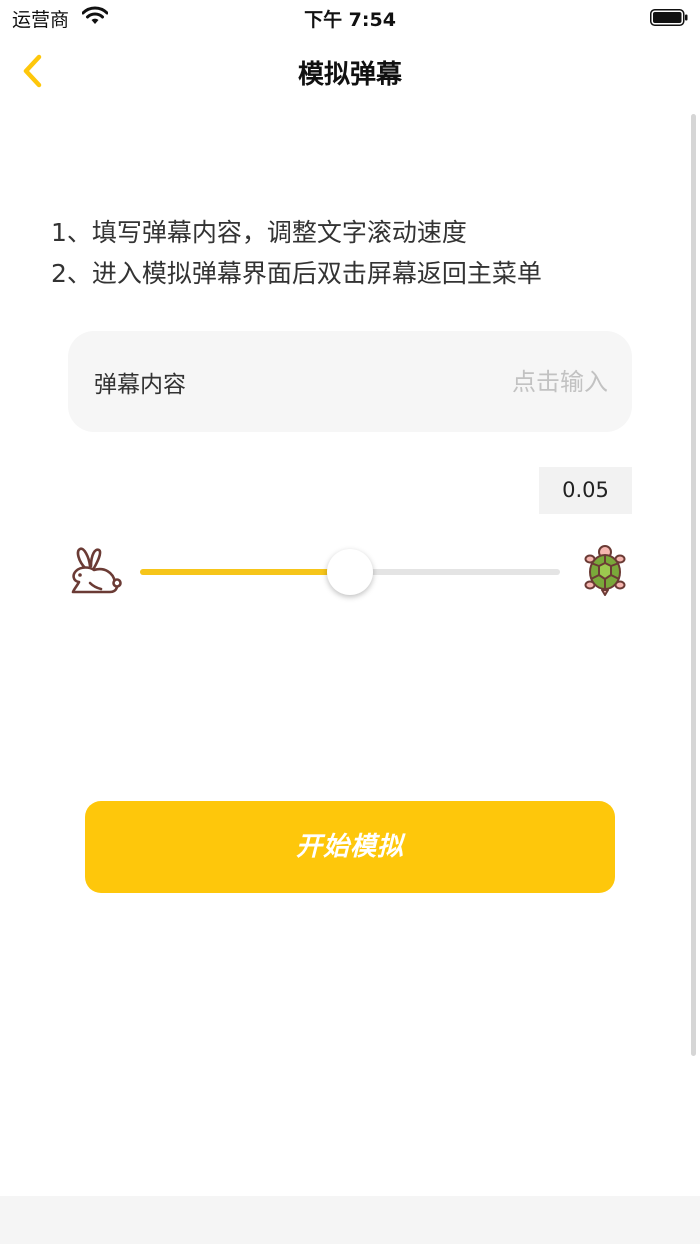 The image size is (700, 1244). I want to click on speed-value: 0.05, so click(585, 490).